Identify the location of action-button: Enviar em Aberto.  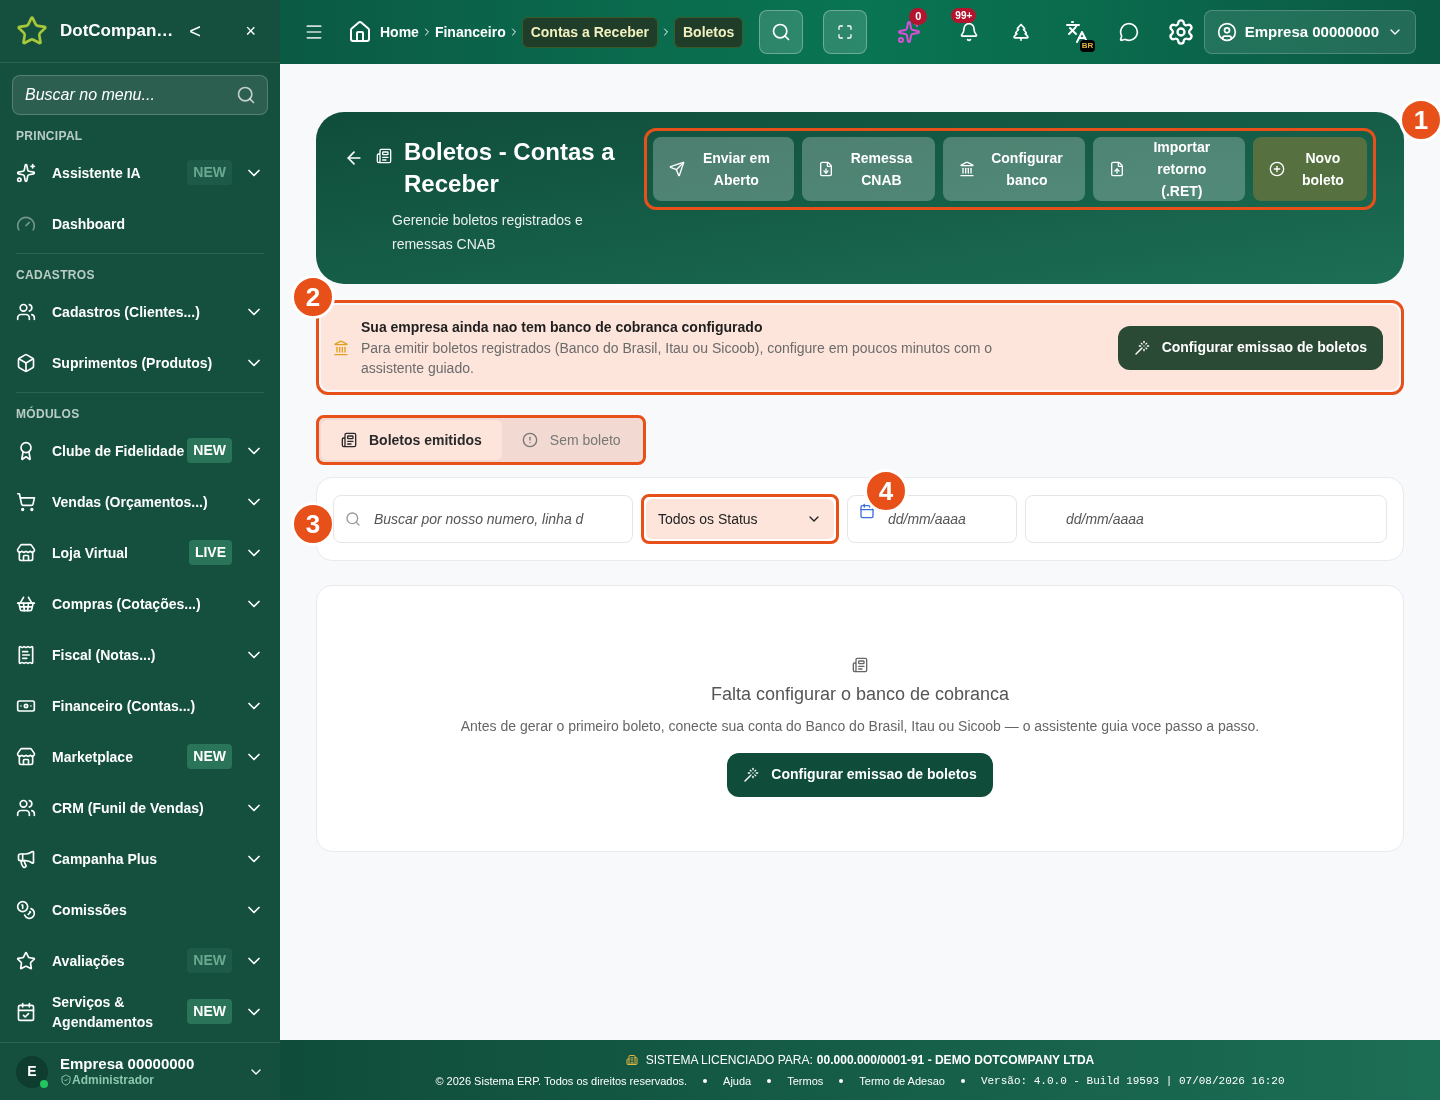
(723, 169).